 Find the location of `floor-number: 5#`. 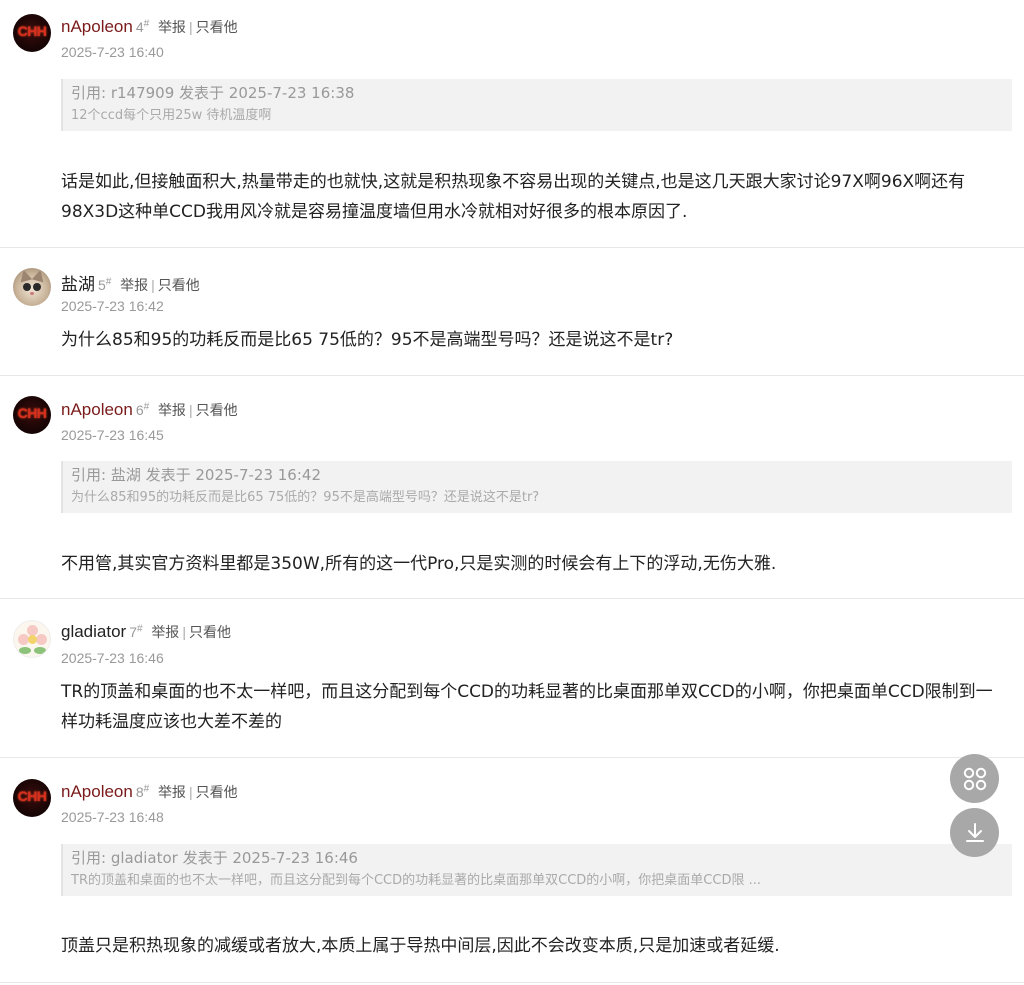

floor-number: 5# is located at coordinates (105, 284).